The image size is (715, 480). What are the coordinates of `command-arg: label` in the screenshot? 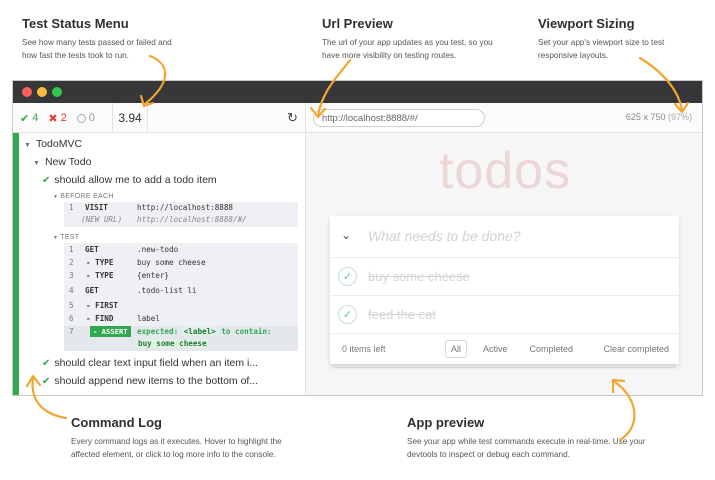 It's located at (148, 318).